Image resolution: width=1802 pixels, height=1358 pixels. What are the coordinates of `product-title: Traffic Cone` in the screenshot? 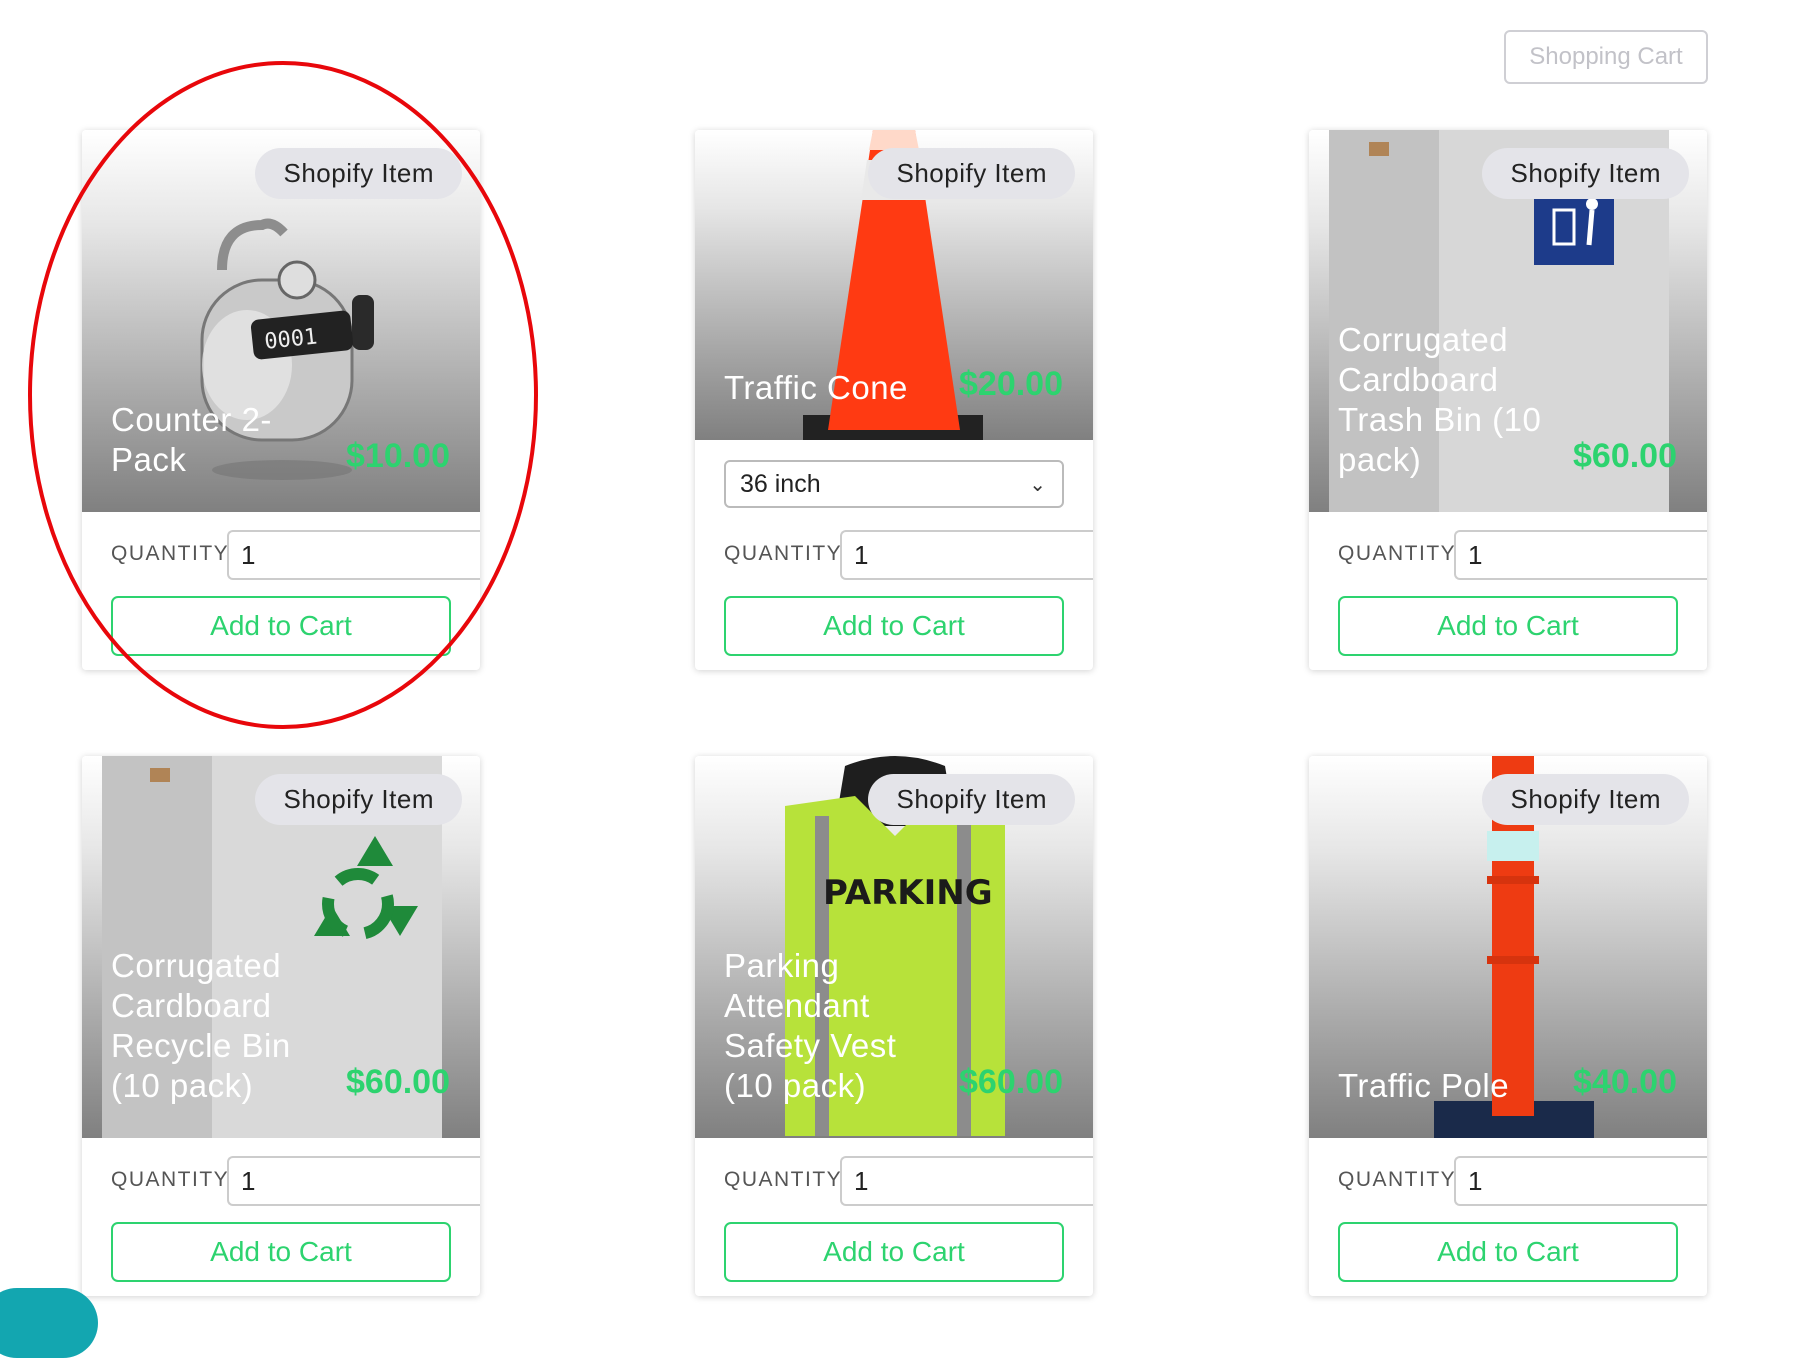 It's located at (834, 388).